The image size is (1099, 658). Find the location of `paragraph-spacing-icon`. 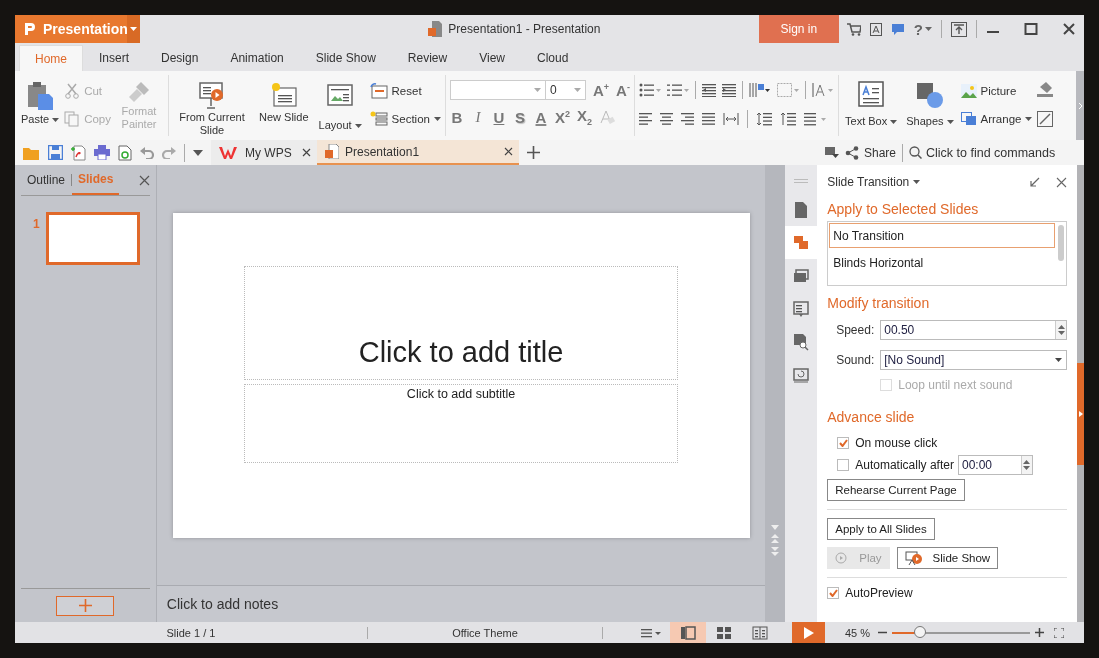

paragraph-spacing-icon is located at coordinates (788, 119).